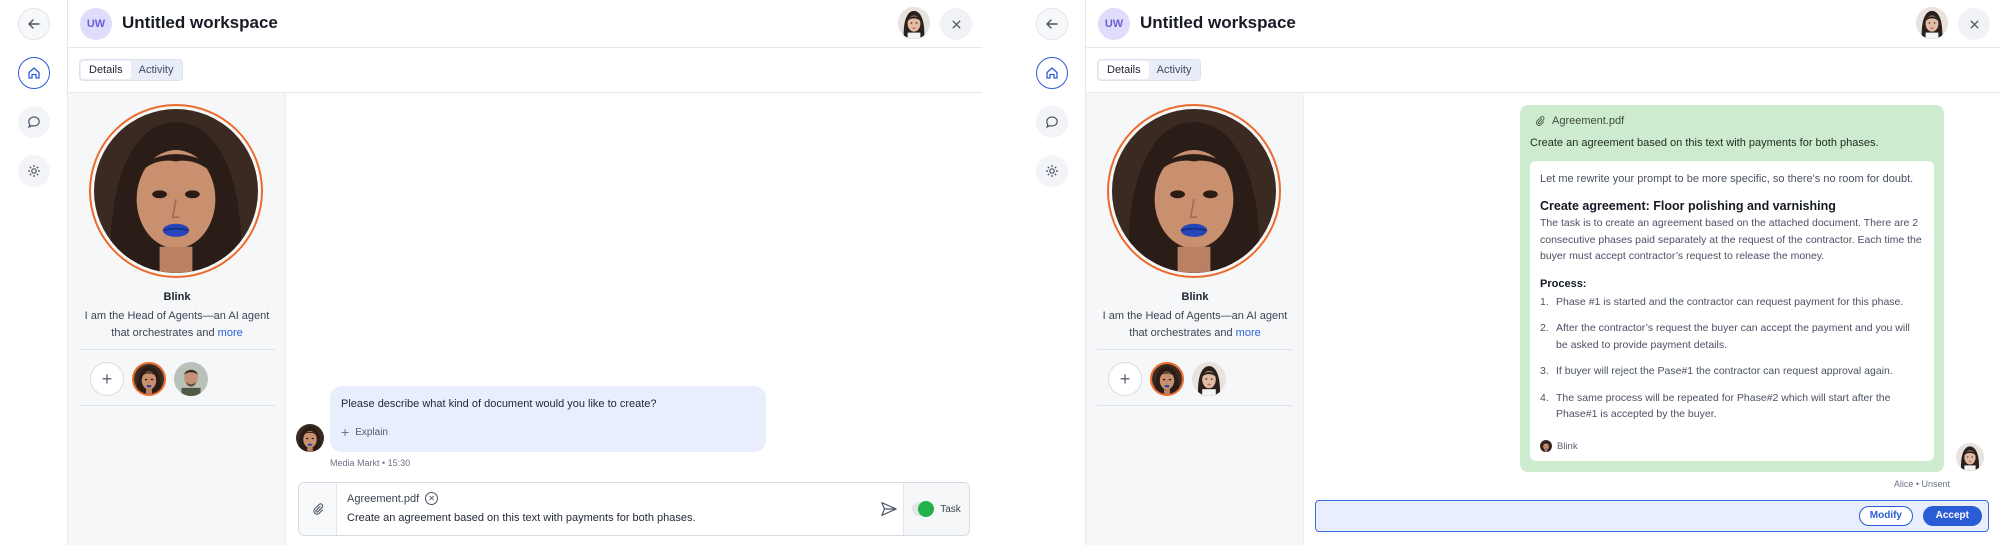 This screenshot has height=545, width=2000. Describe the element at coordinates (1885, 516) in the screenshot. I see `modify-button: Modify` at that location.